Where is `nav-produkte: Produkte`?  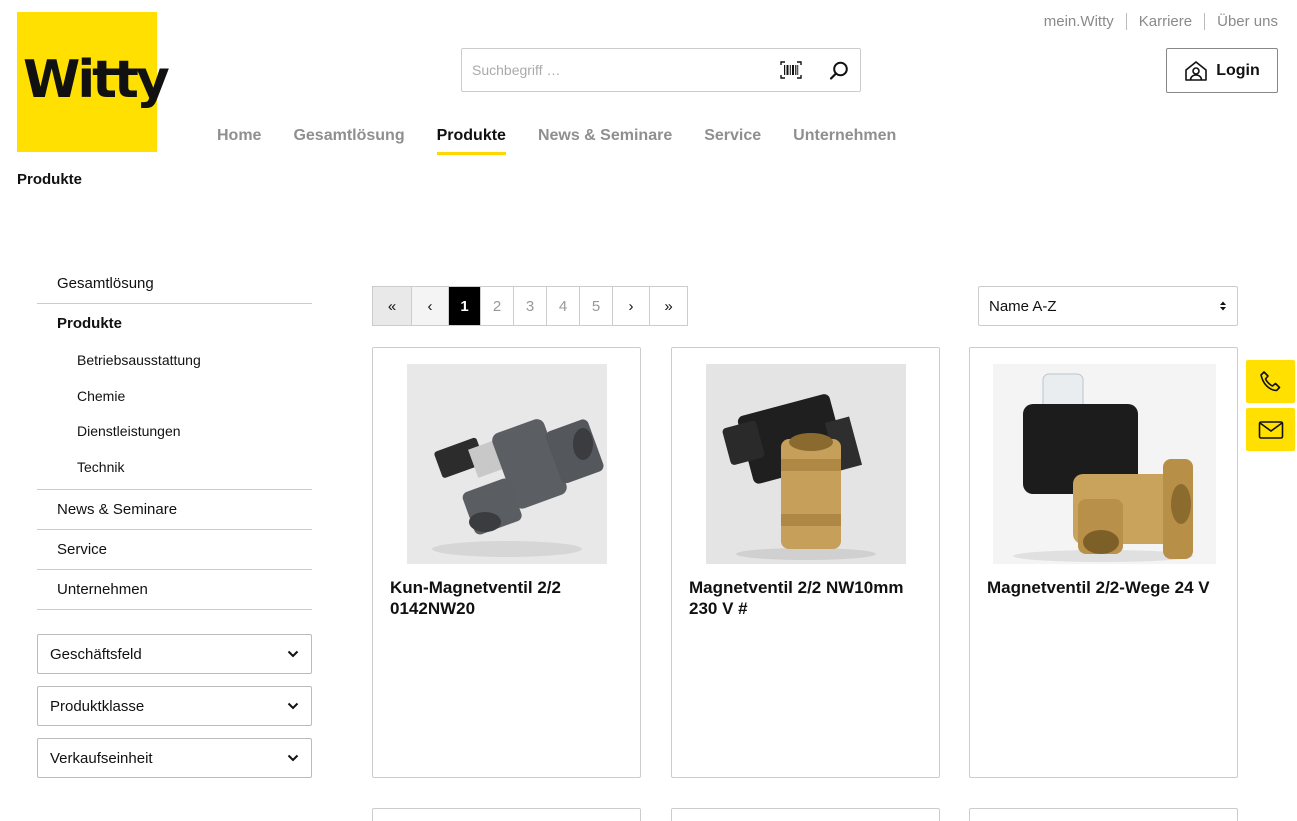 nav-produkte: Produkte is located at coordinates (471, 141).